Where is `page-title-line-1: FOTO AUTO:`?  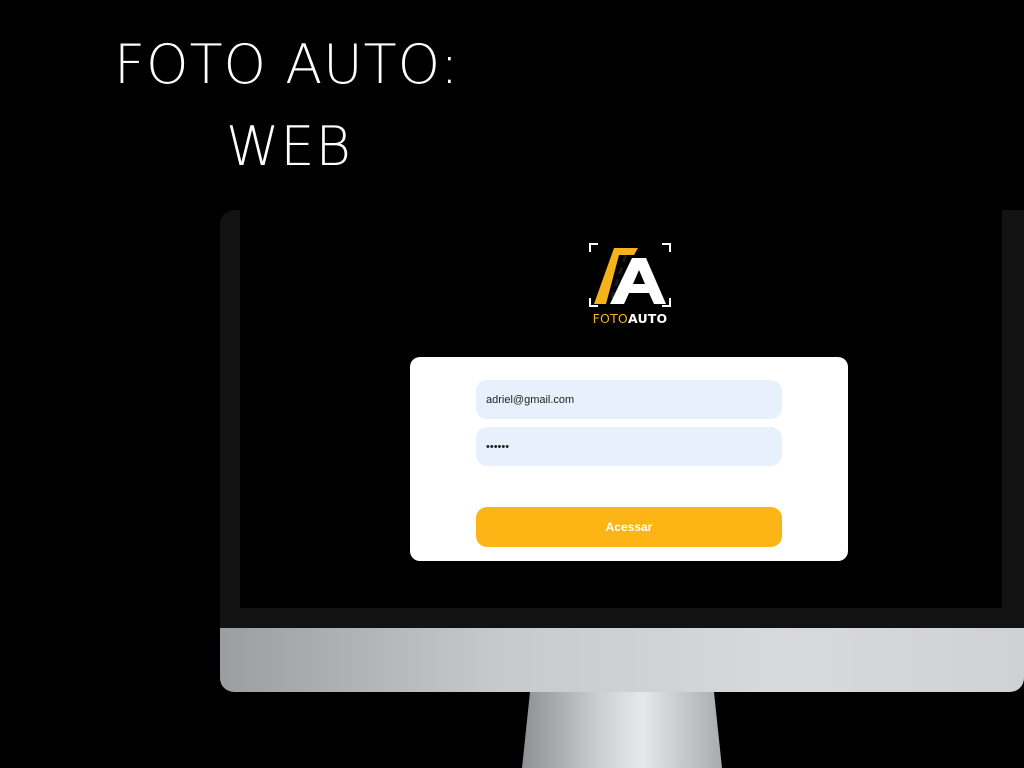
page-title-line-1: FOTO AUTO: is located at coordinates (287, 64).